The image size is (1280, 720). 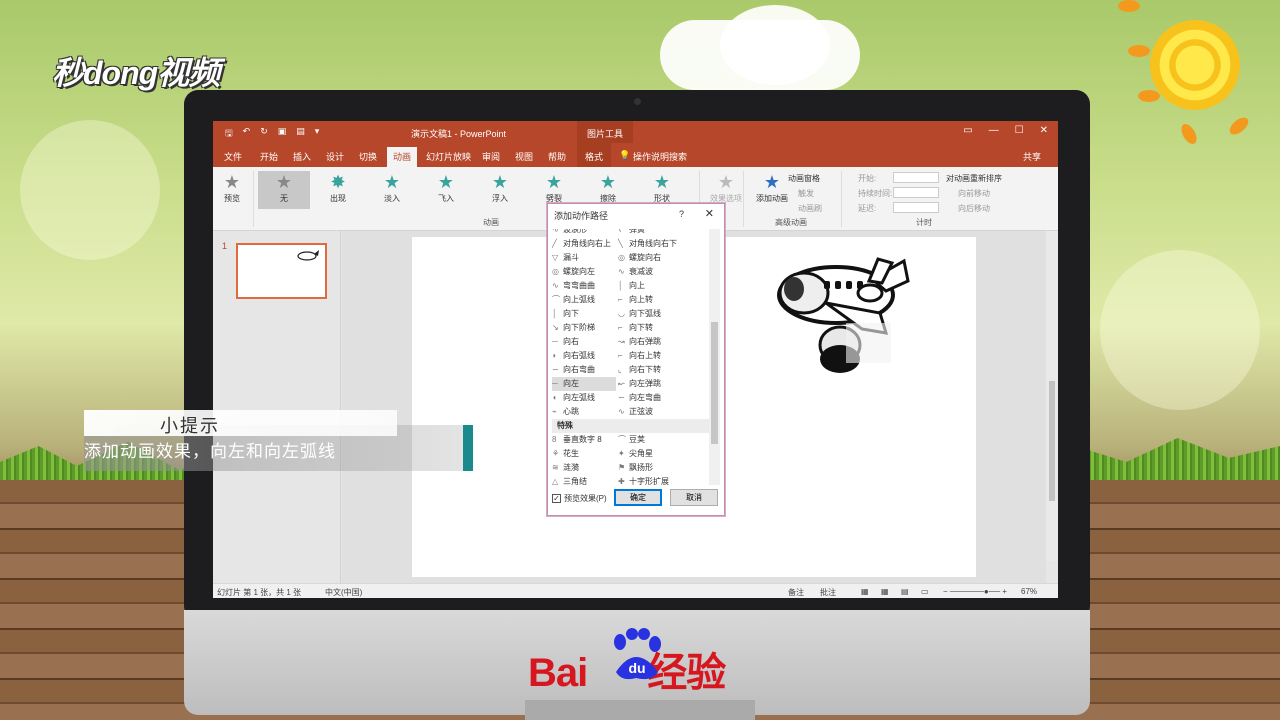 What do you see at coordinates (554, 182) in the screenshot?
I see `star-icon: ★` at bounding box center [554, 182].